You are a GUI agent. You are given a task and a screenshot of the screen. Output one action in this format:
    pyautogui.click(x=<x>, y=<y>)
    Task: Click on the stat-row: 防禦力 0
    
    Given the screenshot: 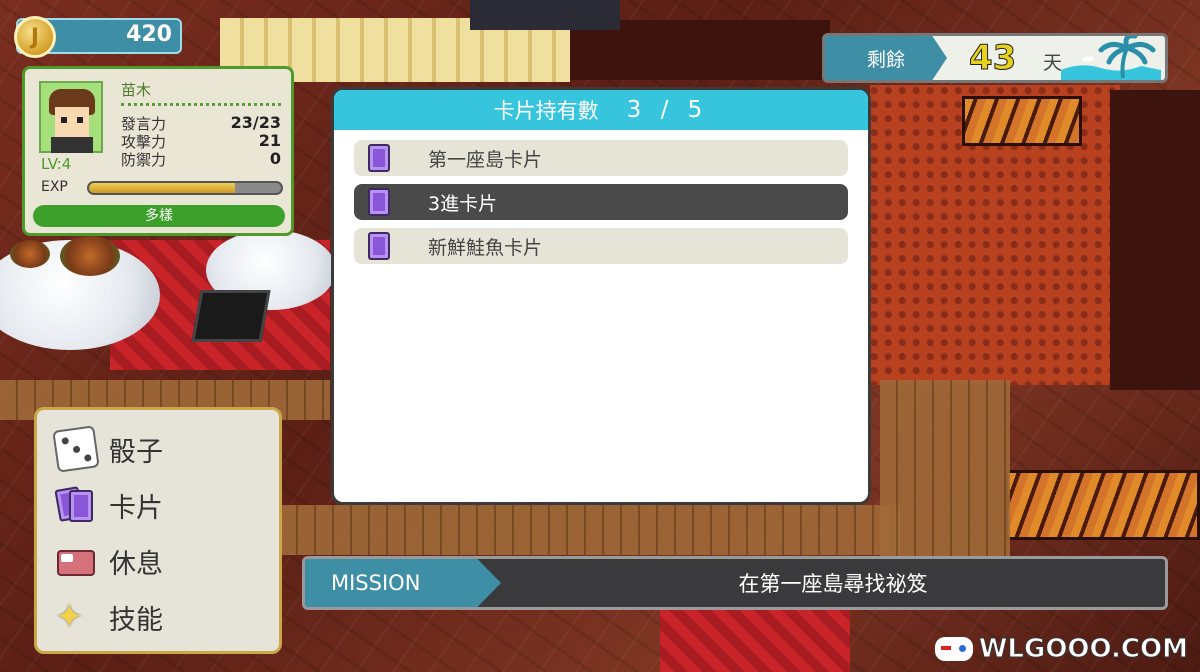 What is the action you would take?
    pyautogui.click(x=201, y=159)
    